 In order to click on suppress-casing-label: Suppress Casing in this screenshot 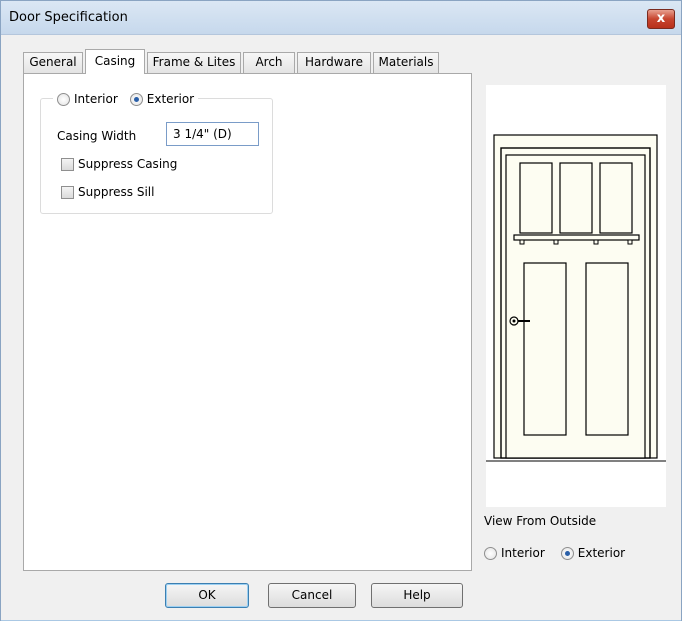, I will do `click(128, 164)`.